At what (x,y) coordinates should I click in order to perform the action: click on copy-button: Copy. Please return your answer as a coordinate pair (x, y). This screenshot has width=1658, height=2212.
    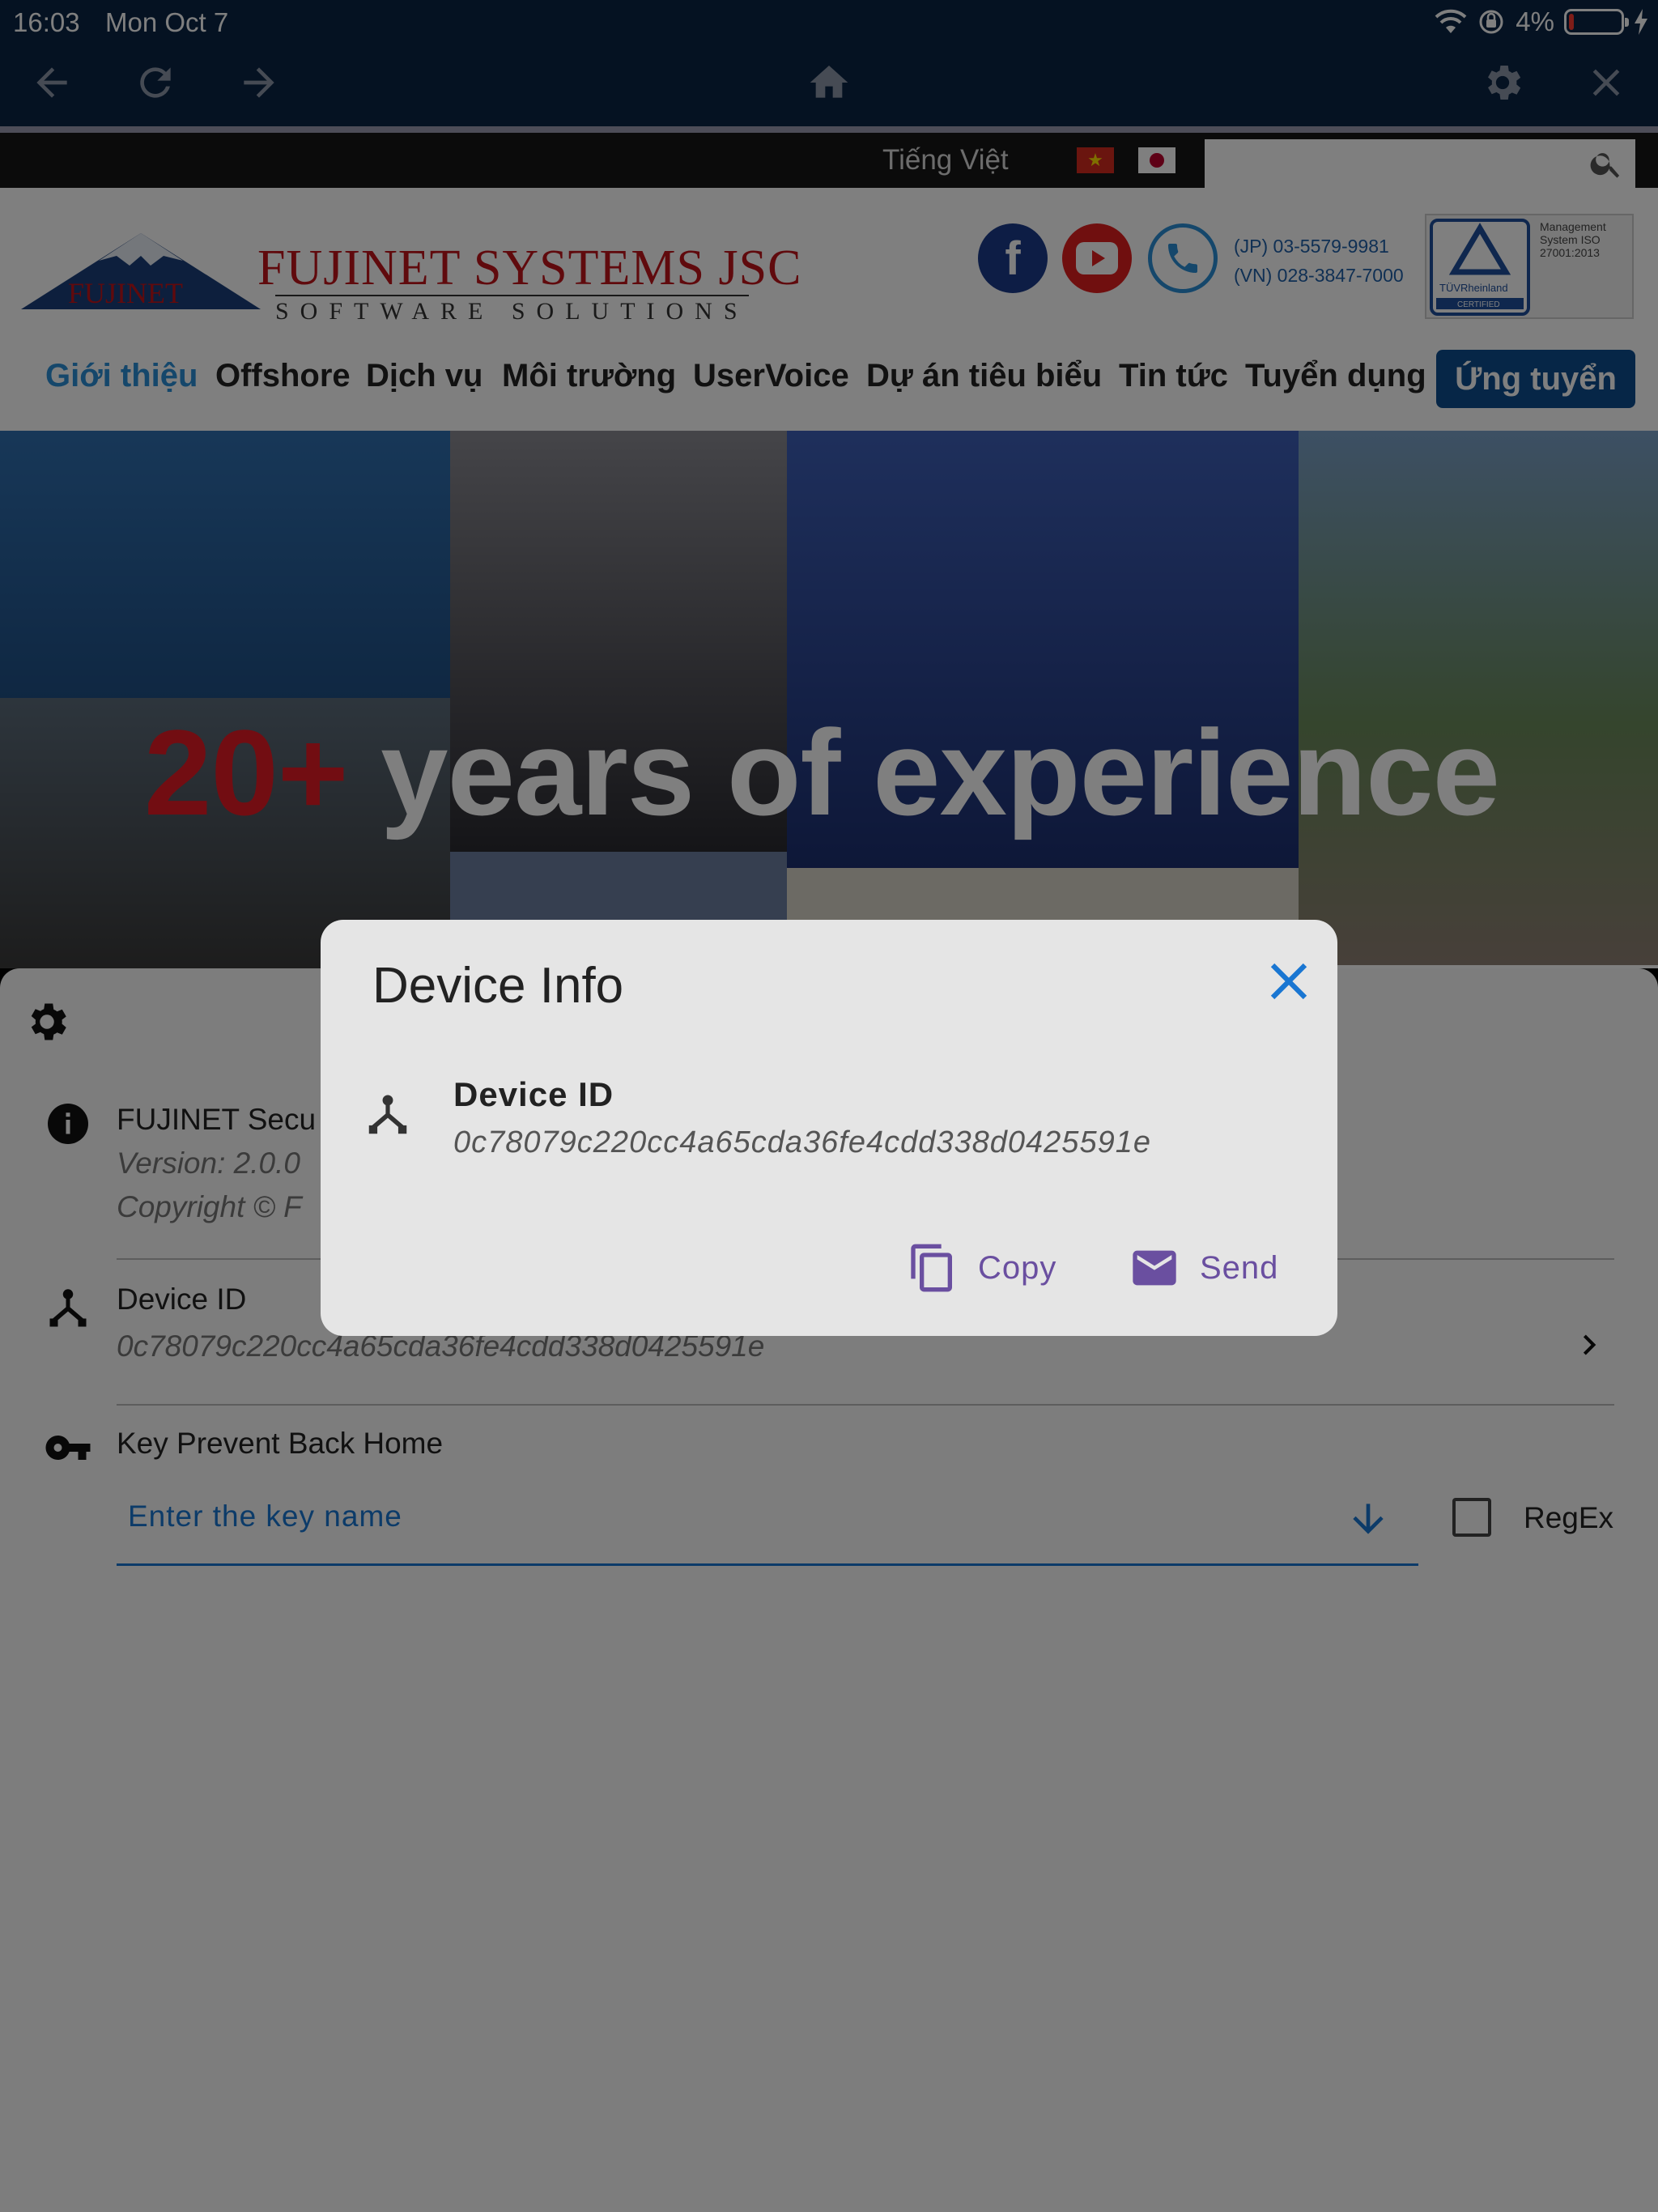
    Looking at the image, I should click on (981, 1268).